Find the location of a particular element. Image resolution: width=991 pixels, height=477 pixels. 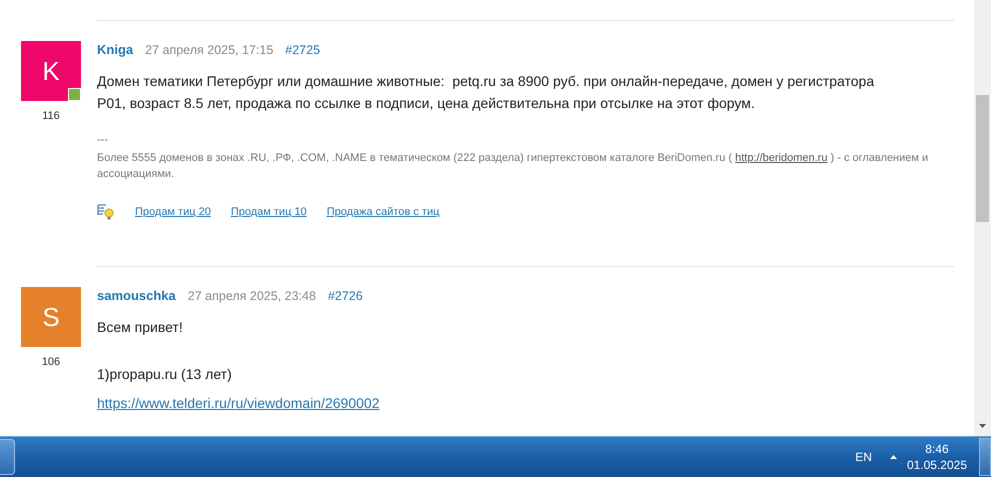

scroll-down-icon is located at coordinates (982, 426).